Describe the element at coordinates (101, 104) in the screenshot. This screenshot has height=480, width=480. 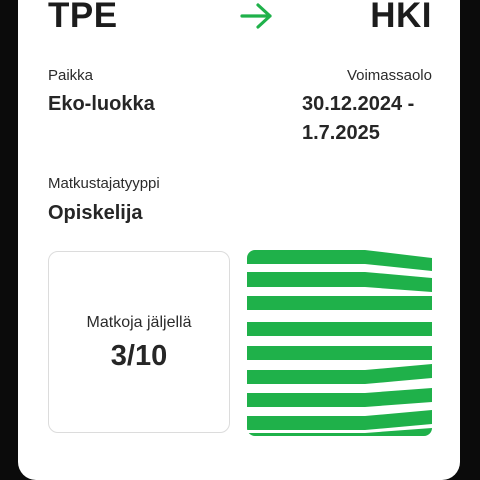
I see `seat-value: Eko-luokka` at that location.